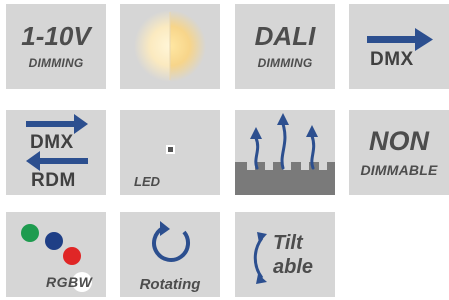 This screenshot has width=449, height=300. I want to click on tile-title: DALI, so click(285, 36).